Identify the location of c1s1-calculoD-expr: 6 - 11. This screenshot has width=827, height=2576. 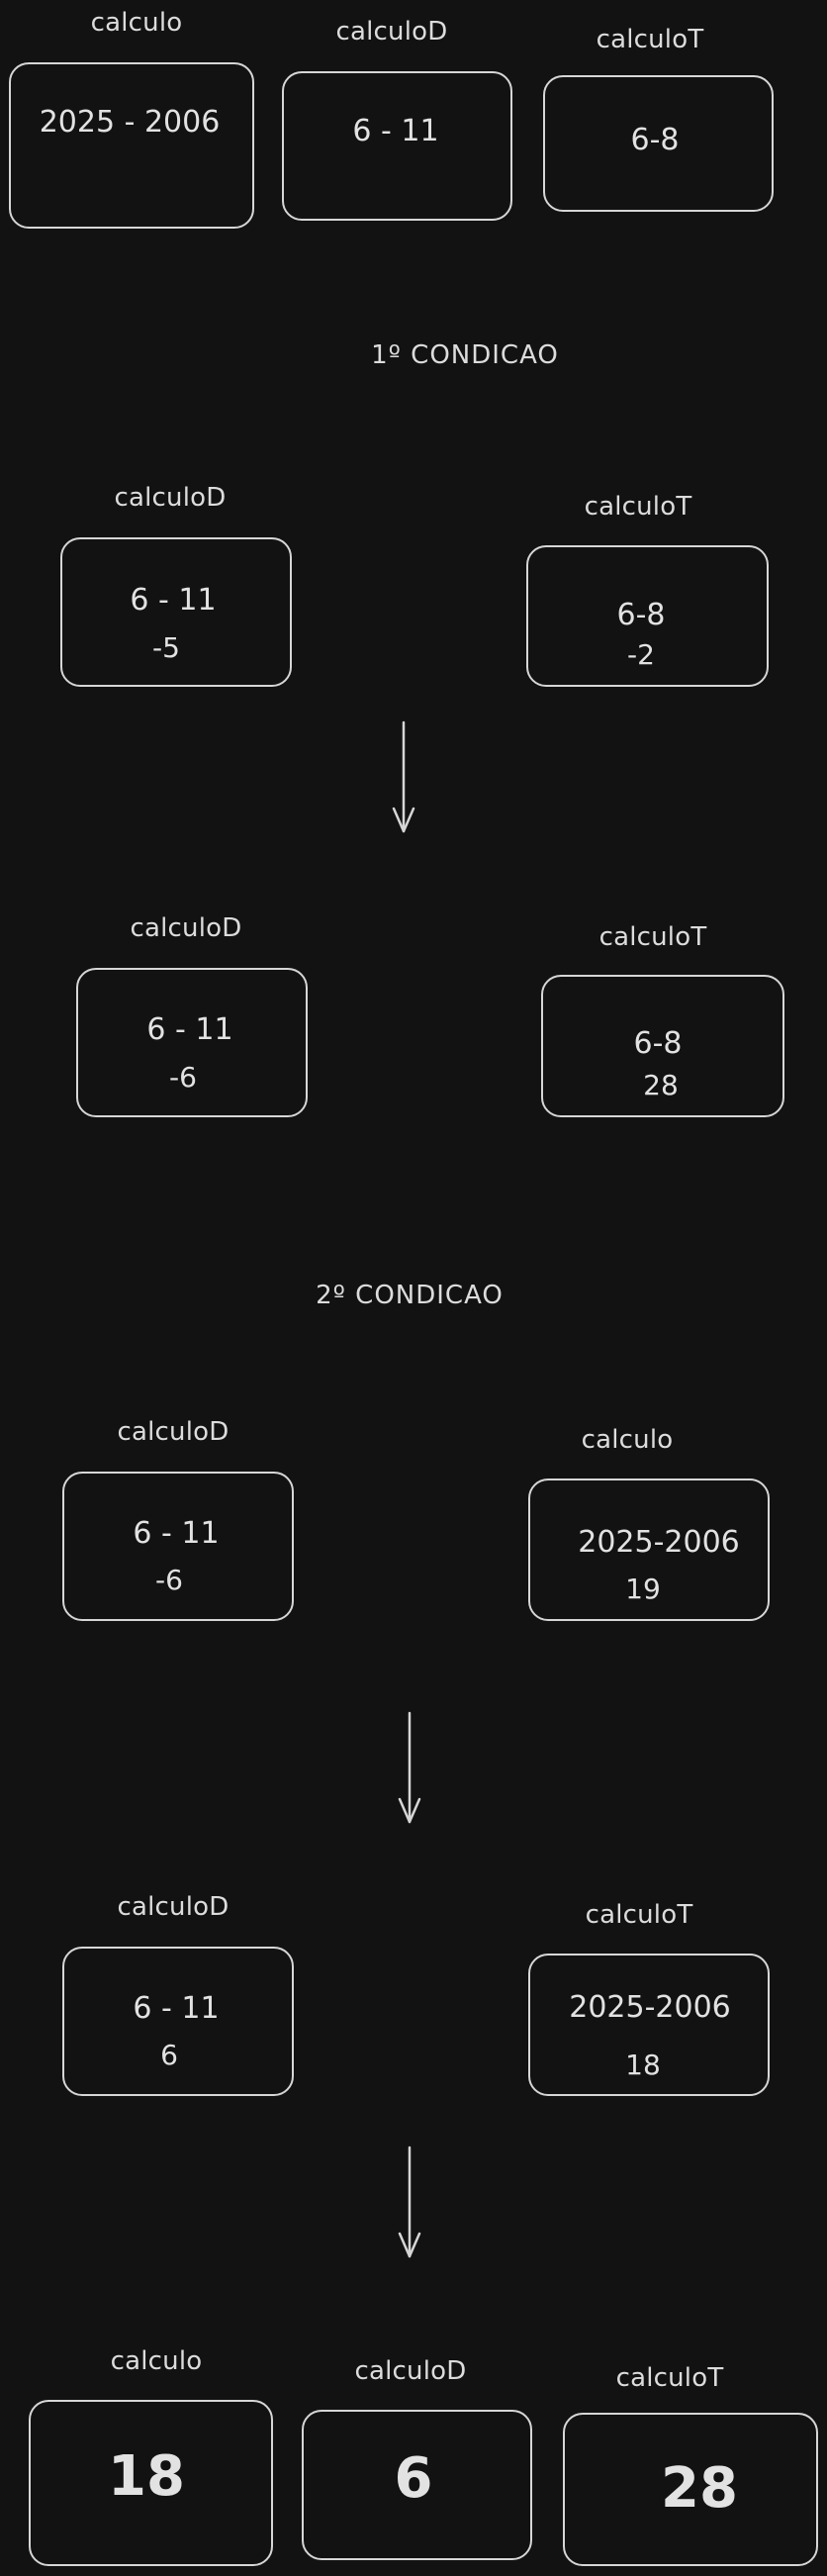
(173, 600).